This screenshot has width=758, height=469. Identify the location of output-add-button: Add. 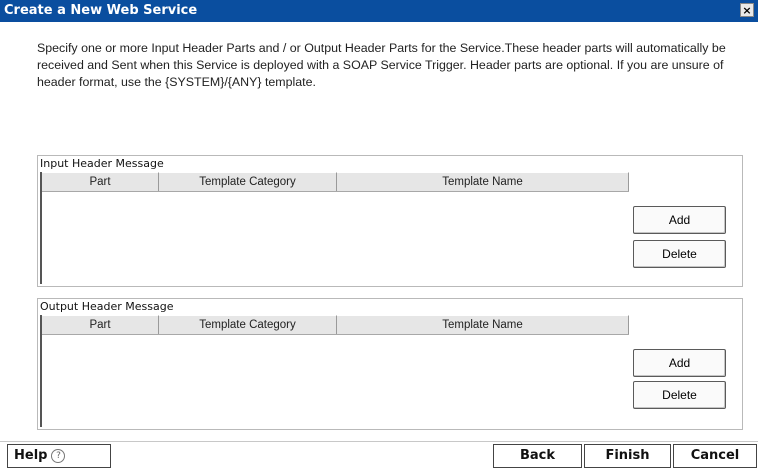
(679, 363).